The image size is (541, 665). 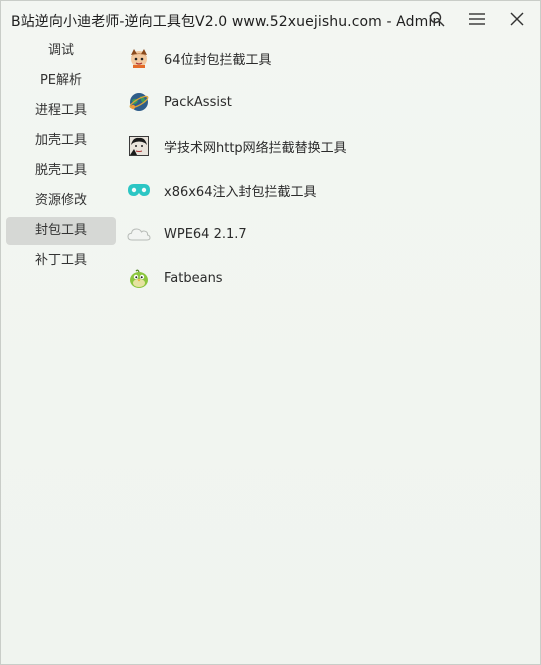 What do you see at coordinates (218, 60) in the screenshot?
I see `tool-label: 64位封包拦截工具` at bounding box center [218, 60].